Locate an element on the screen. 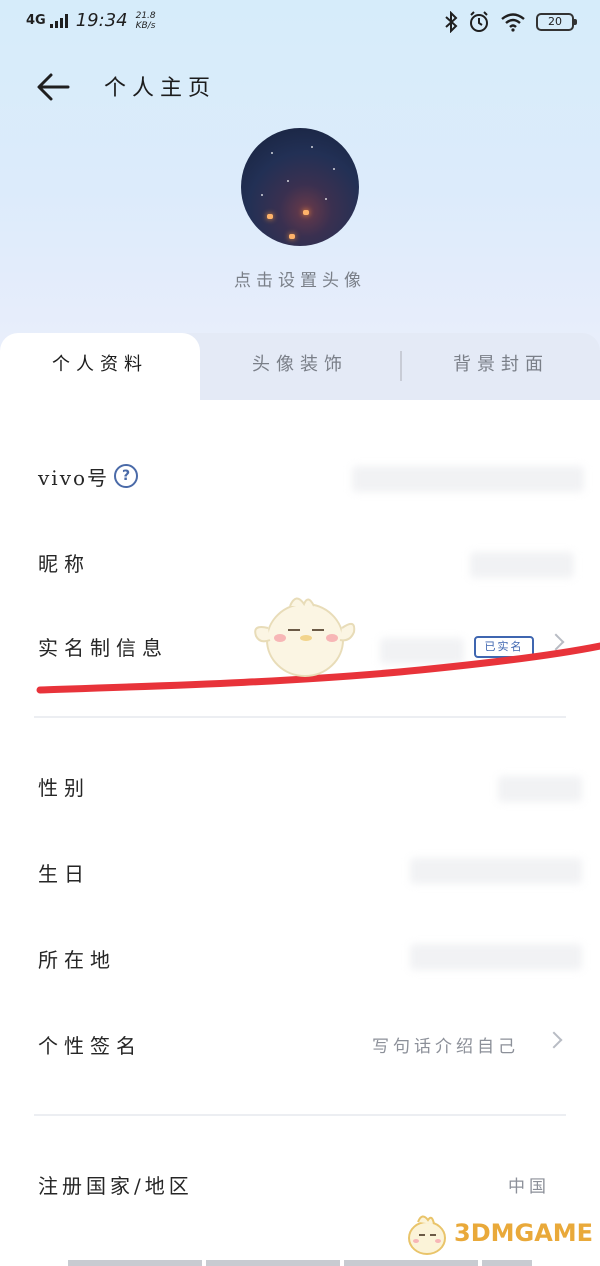 The height and width of the screenshot is (1266, 600). mascot-sticker is located at coordinates (305, 637).